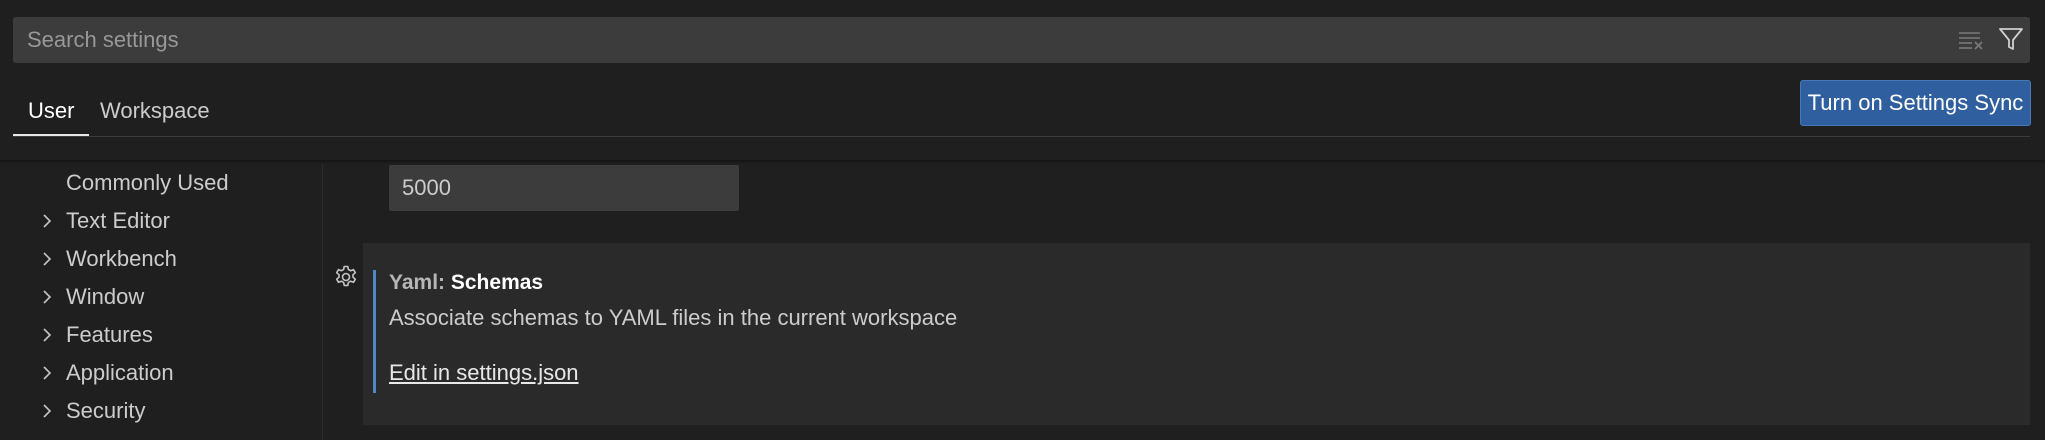 The width and height of the screenshot is (2045, 440). I want to click on toc-item-security: Security, so click(161, 411).